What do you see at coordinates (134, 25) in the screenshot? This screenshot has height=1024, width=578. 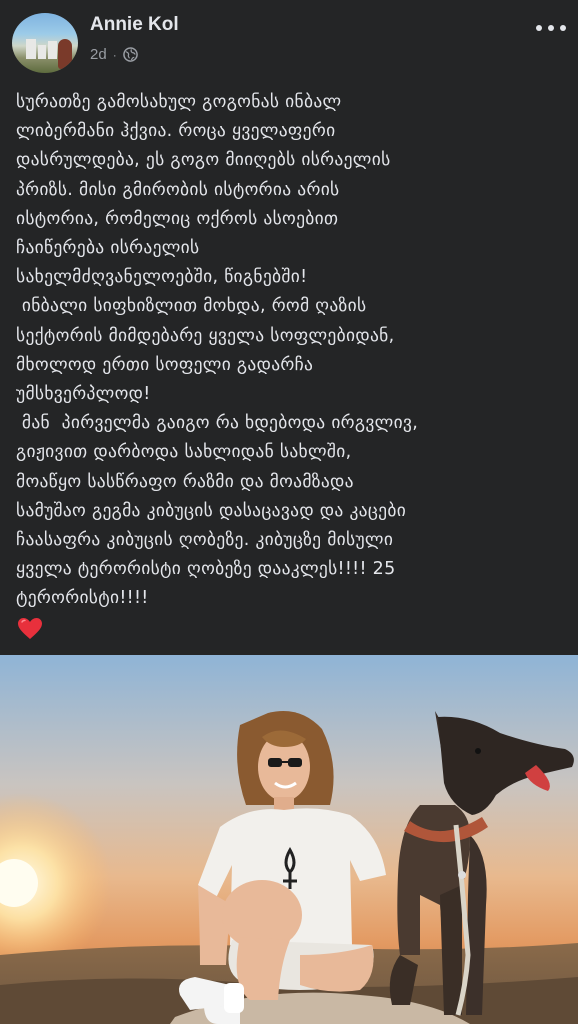 I see `author-name: Annie Kol` at bounding box center [134, 25].